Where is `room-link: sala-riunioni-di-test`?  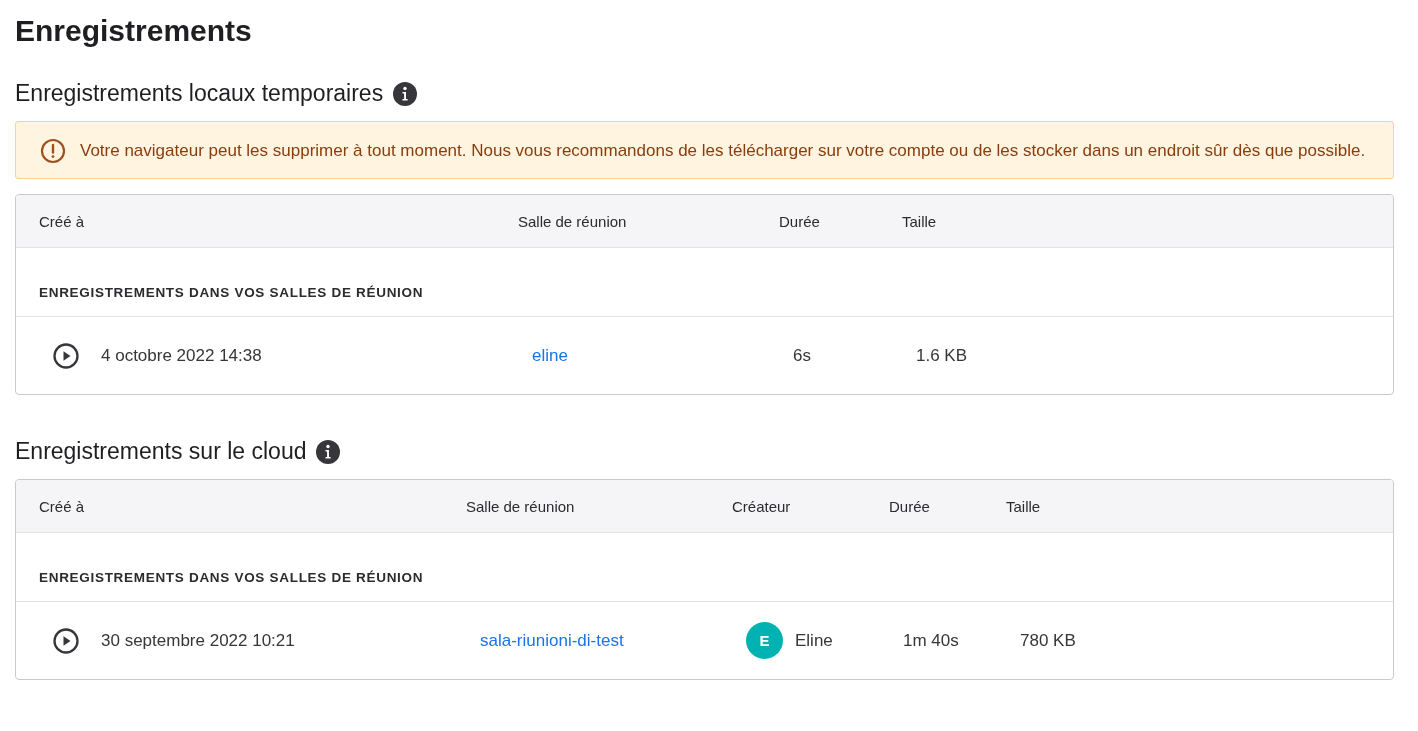
room-link: sala-riunioni-di-test is located at coordinates (552, 640).